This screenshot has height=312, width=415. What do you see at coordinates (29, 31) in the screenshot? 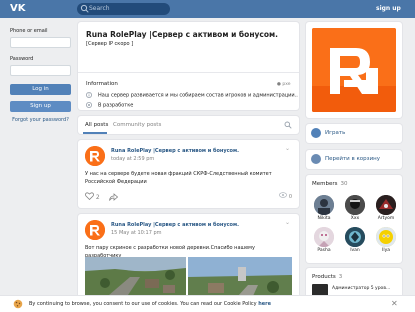
I see `phone-label: Phone or email` at bounding box center [29, 31].